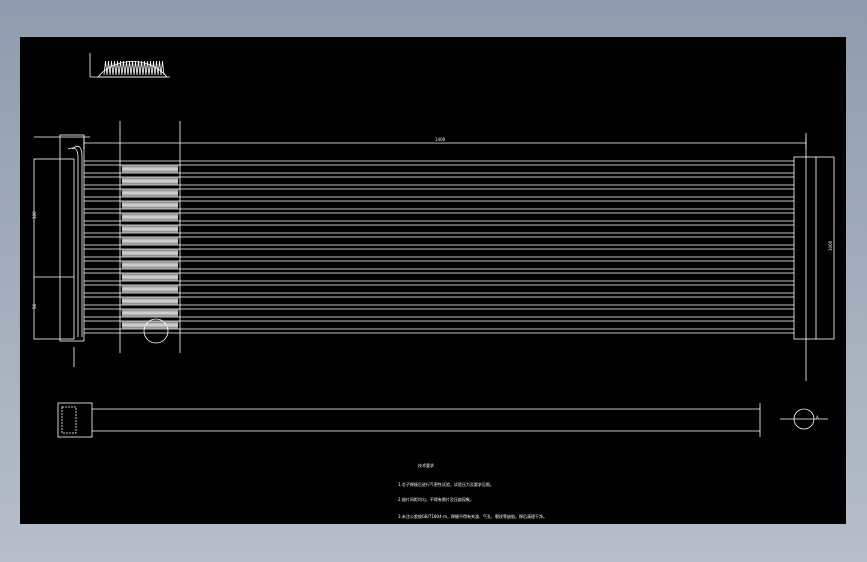  What do you see at coordinates (426, 465) in the screenshot?
I see `notes-title: 技术要求` at bounding box center [426, 465].